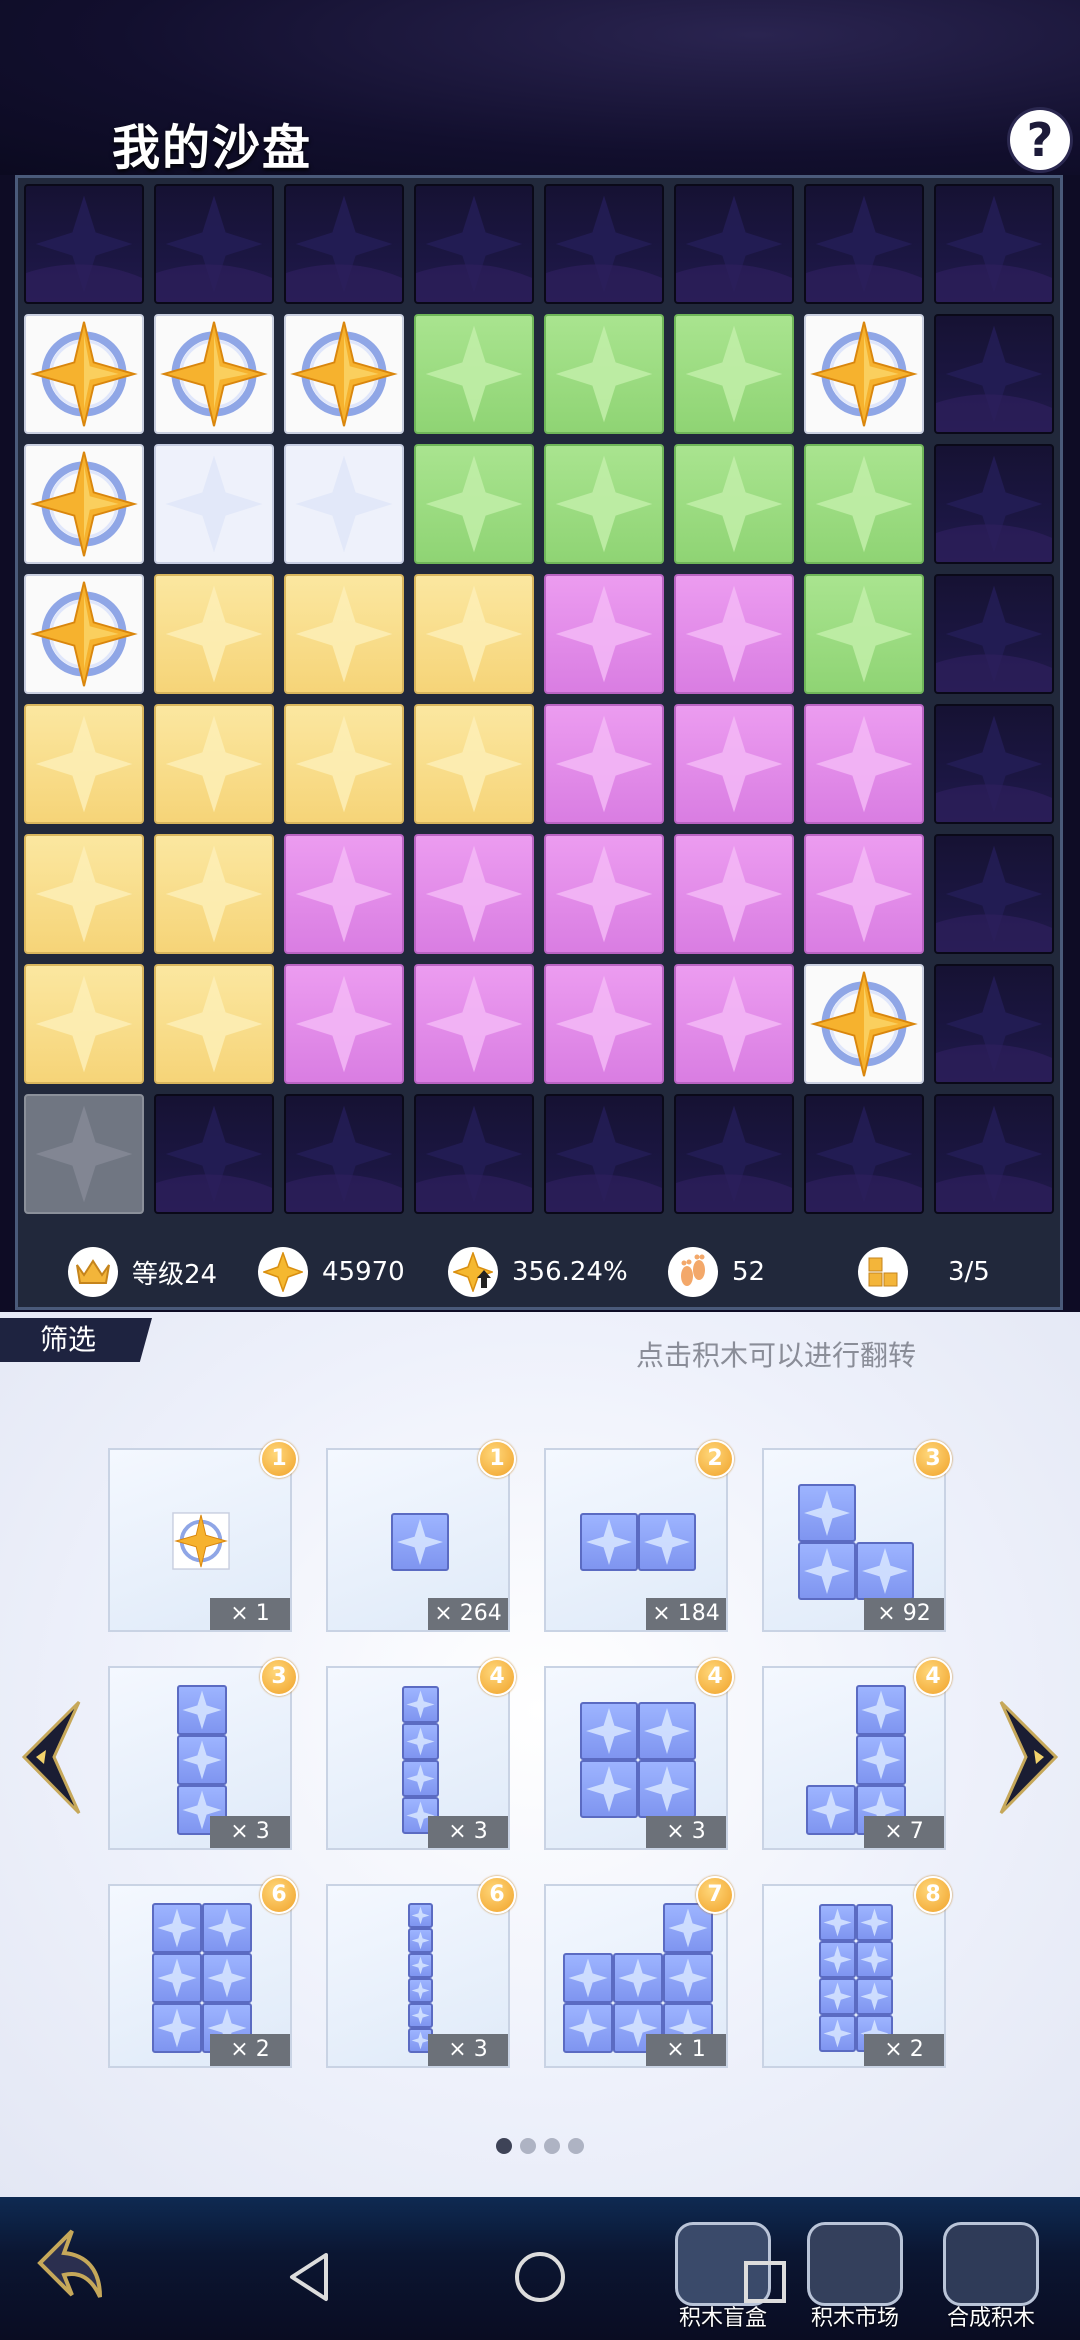 Image resolution: width=1080 pixels, height=2340 pixels. Describe the element at coordinates (857, 1754) in the screenshot. I see `block-card: 4 × 7` at that location.